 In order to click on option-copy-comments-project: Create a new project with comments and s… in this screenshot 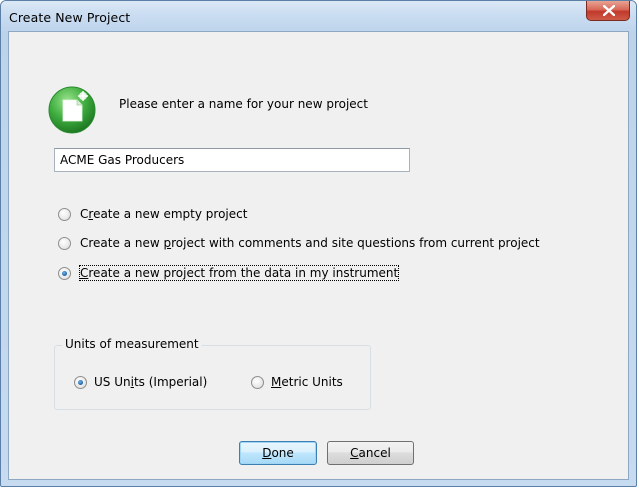, I will do `click(299, 243)`.